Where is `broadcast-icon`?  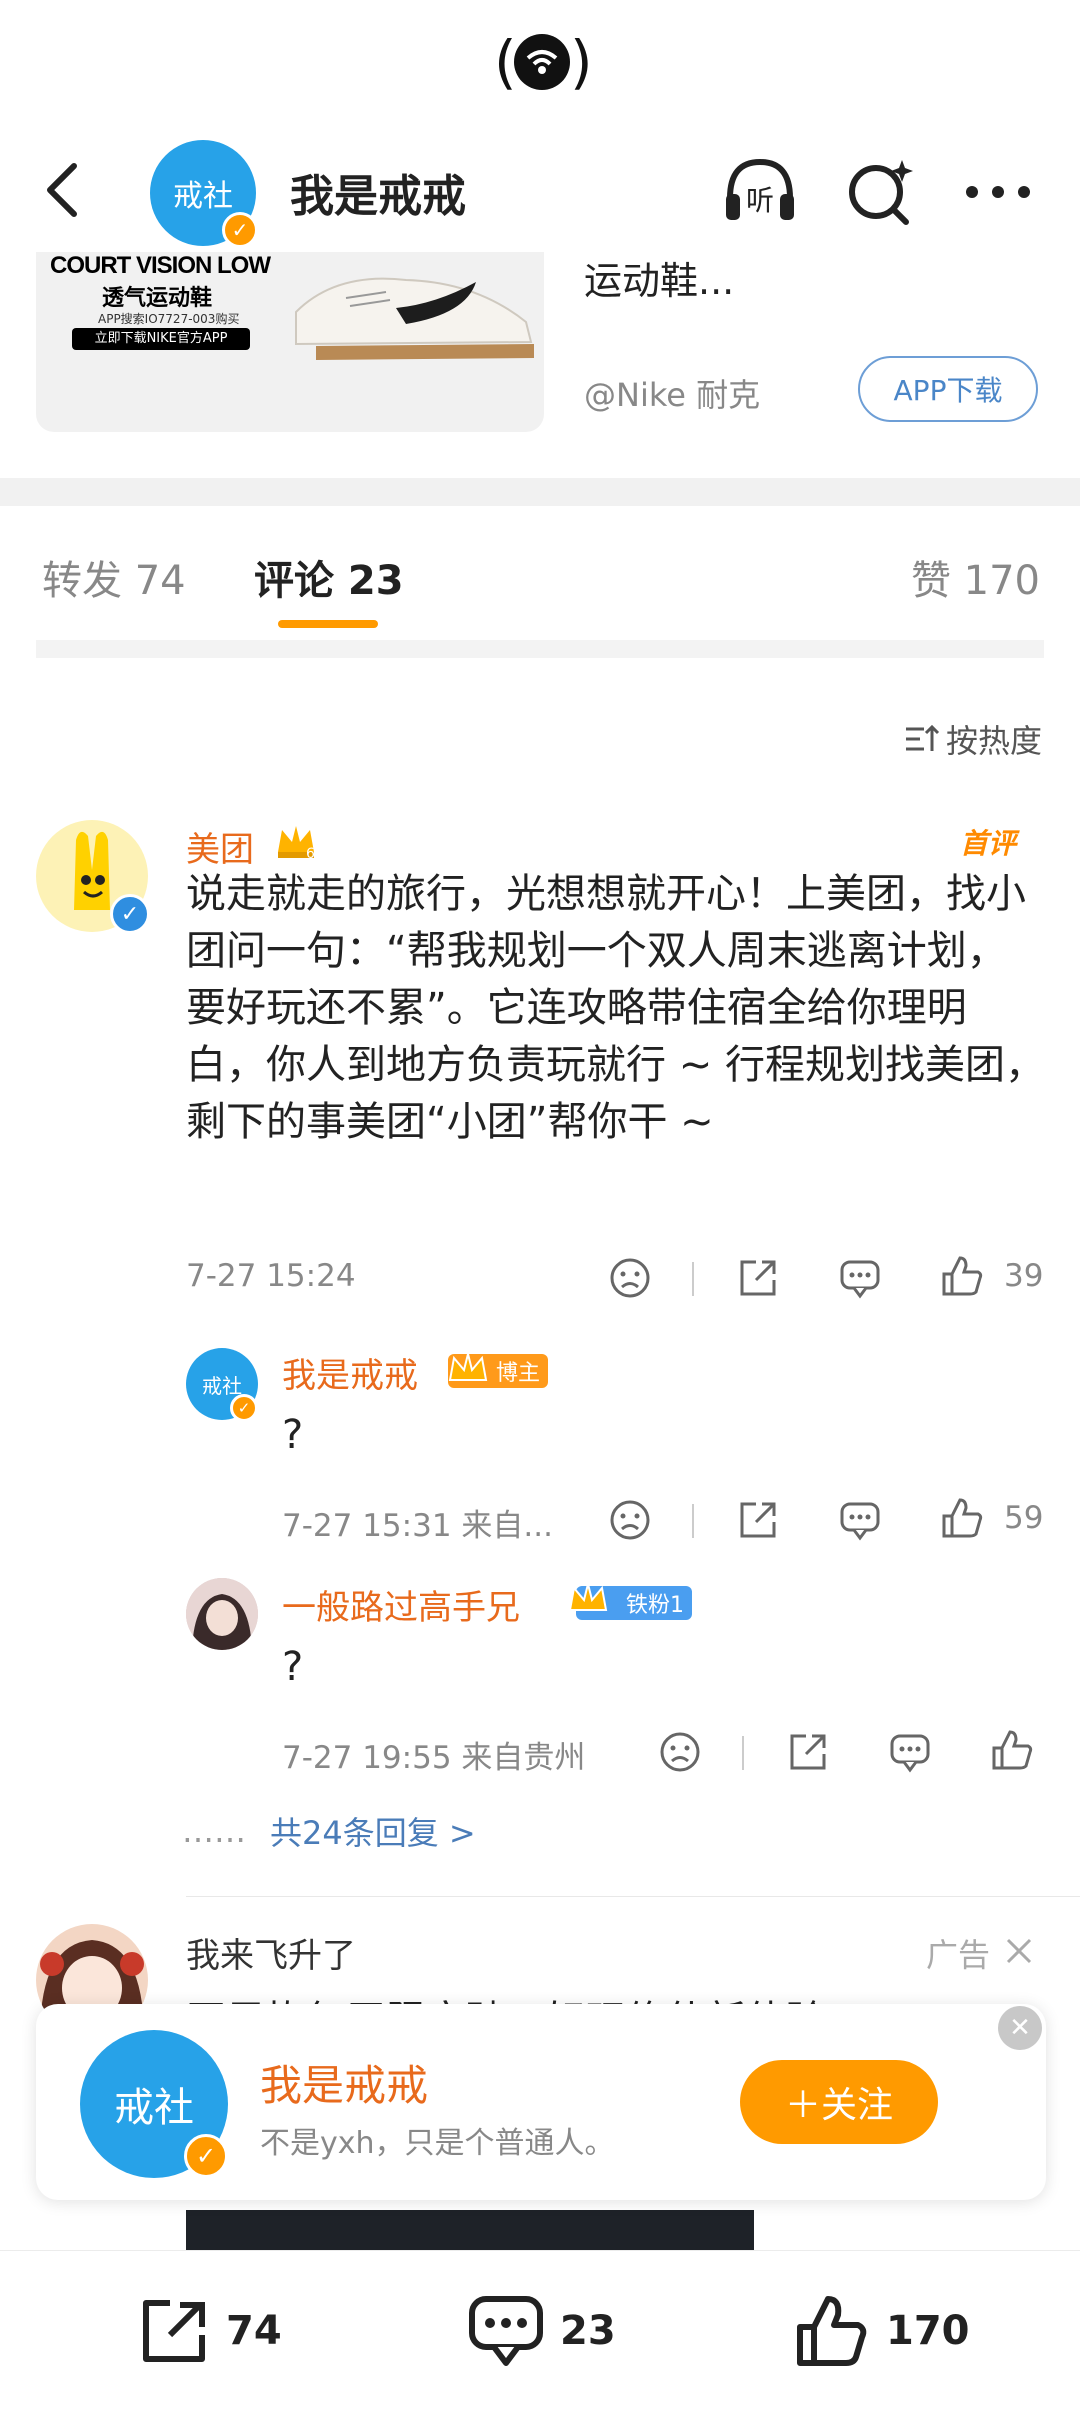 broadcast-icon is located at coordinates (542, 62).